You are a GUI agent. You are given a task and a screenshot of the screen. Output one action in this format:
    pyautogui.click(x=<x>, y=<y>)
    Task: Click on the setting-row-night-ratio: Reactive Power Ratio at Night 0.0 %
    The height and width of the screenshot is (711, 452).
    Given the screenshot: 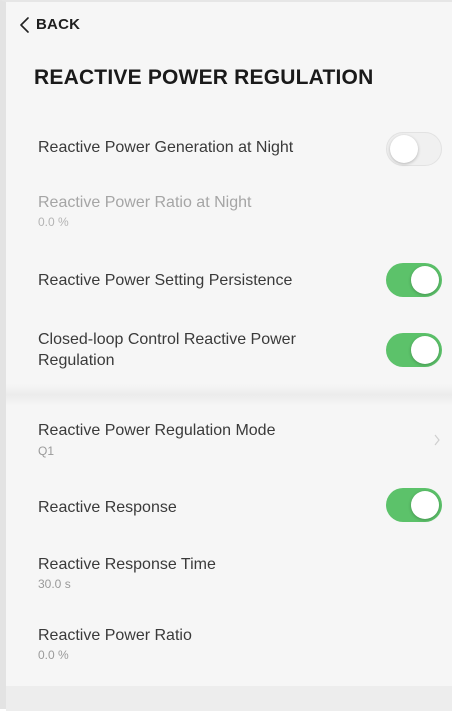 What is the action you would take?
    pyautogui.click(x=229, y=213)
    